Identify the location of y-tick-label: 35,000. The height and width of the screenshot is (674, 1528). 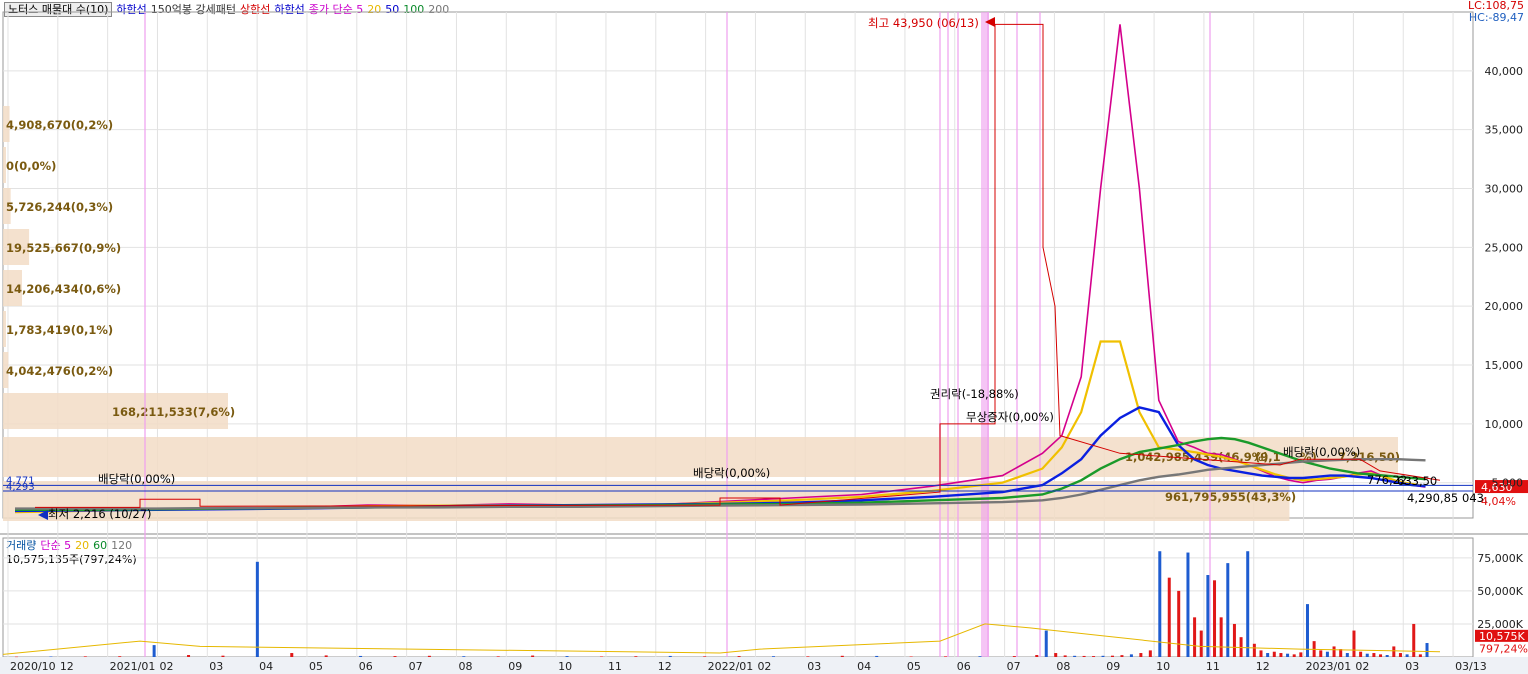
(1504, 130).